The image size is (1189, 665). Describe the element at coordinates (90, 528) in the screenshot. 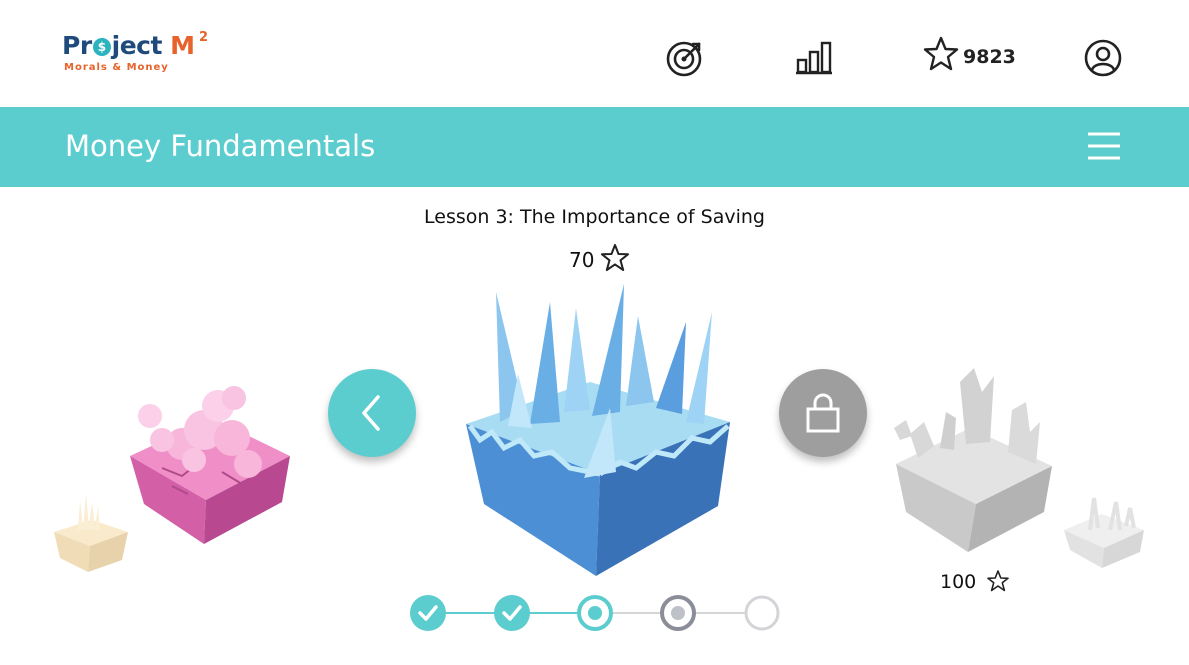

I see `desert-island-image` at that location.